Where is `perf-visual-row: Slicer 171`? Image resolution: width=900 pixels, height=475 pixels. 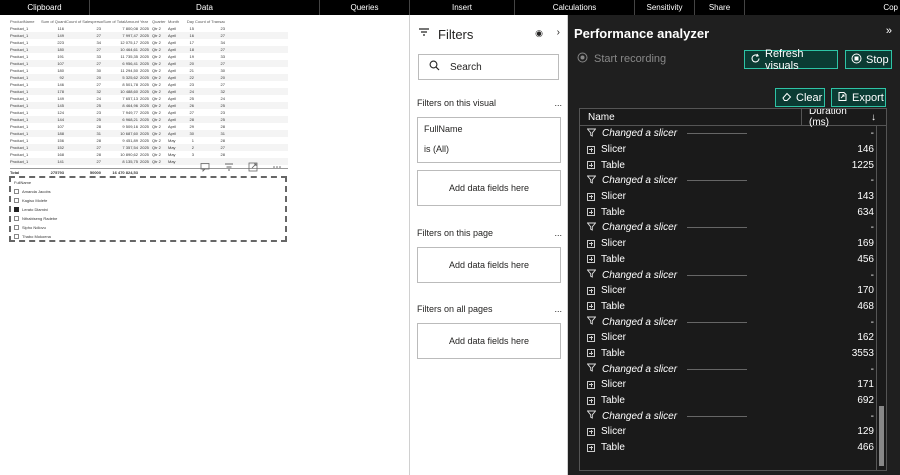
perf-visual-row: Slicer 171 is located at coordinates (733, 385).